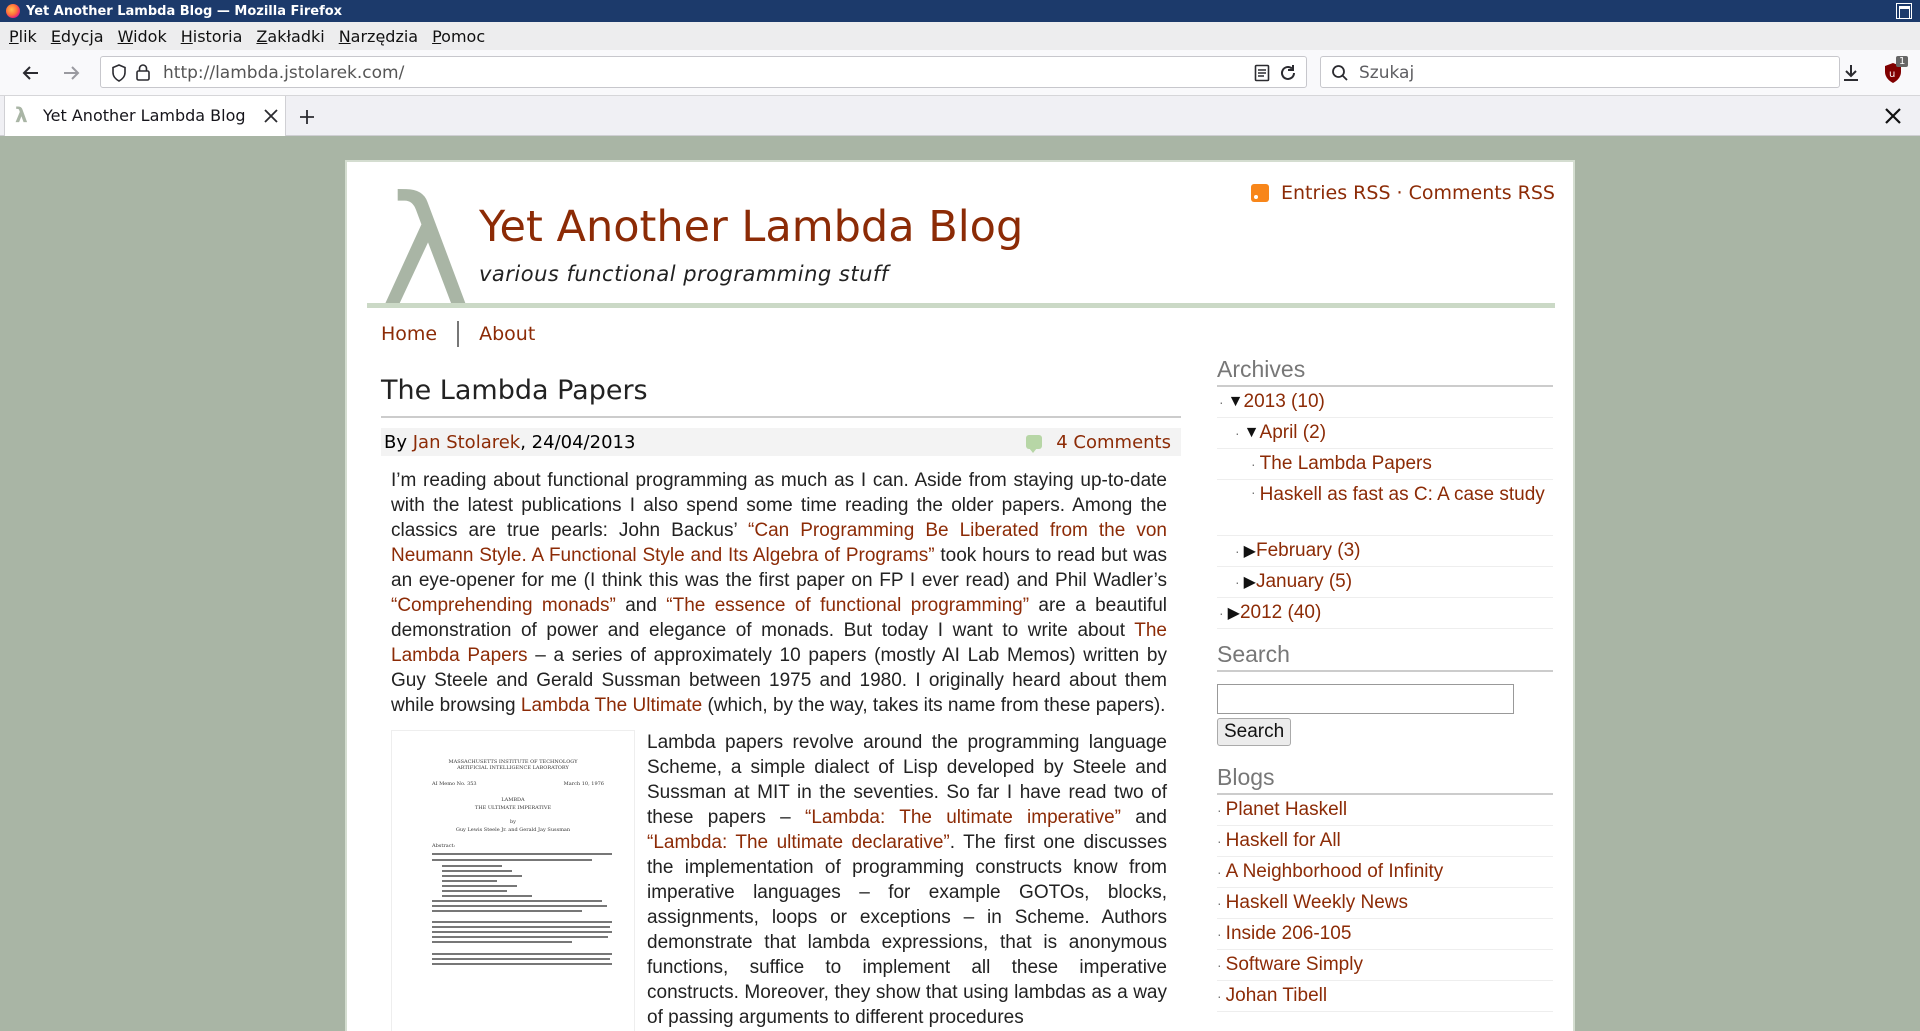  Describe the element at coordinates (1385, 841) in the screenshot. I see `blogroll-item: · Haskell for All` at that location.